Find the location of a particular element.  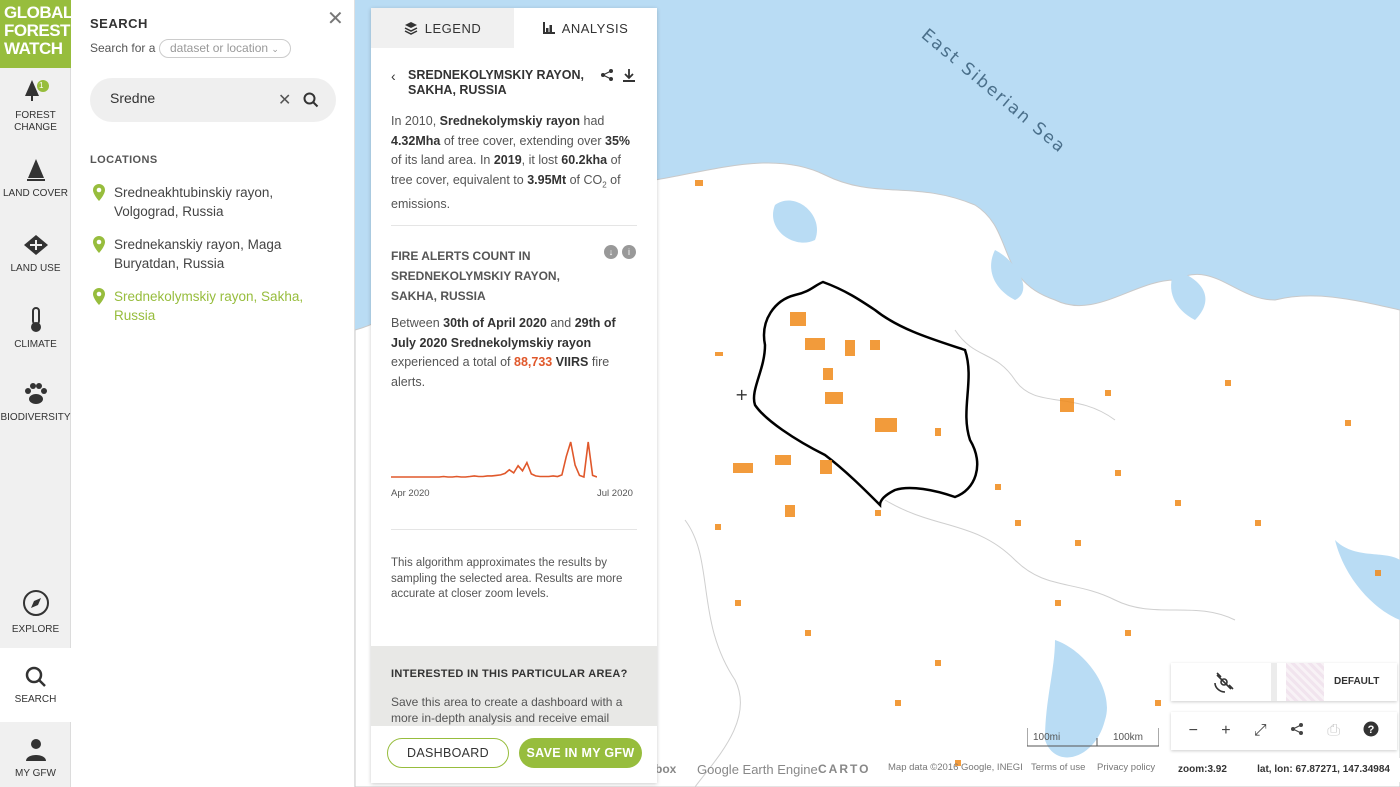

tab-analysis: ANALYSIS is located at coordinates (585, 28).